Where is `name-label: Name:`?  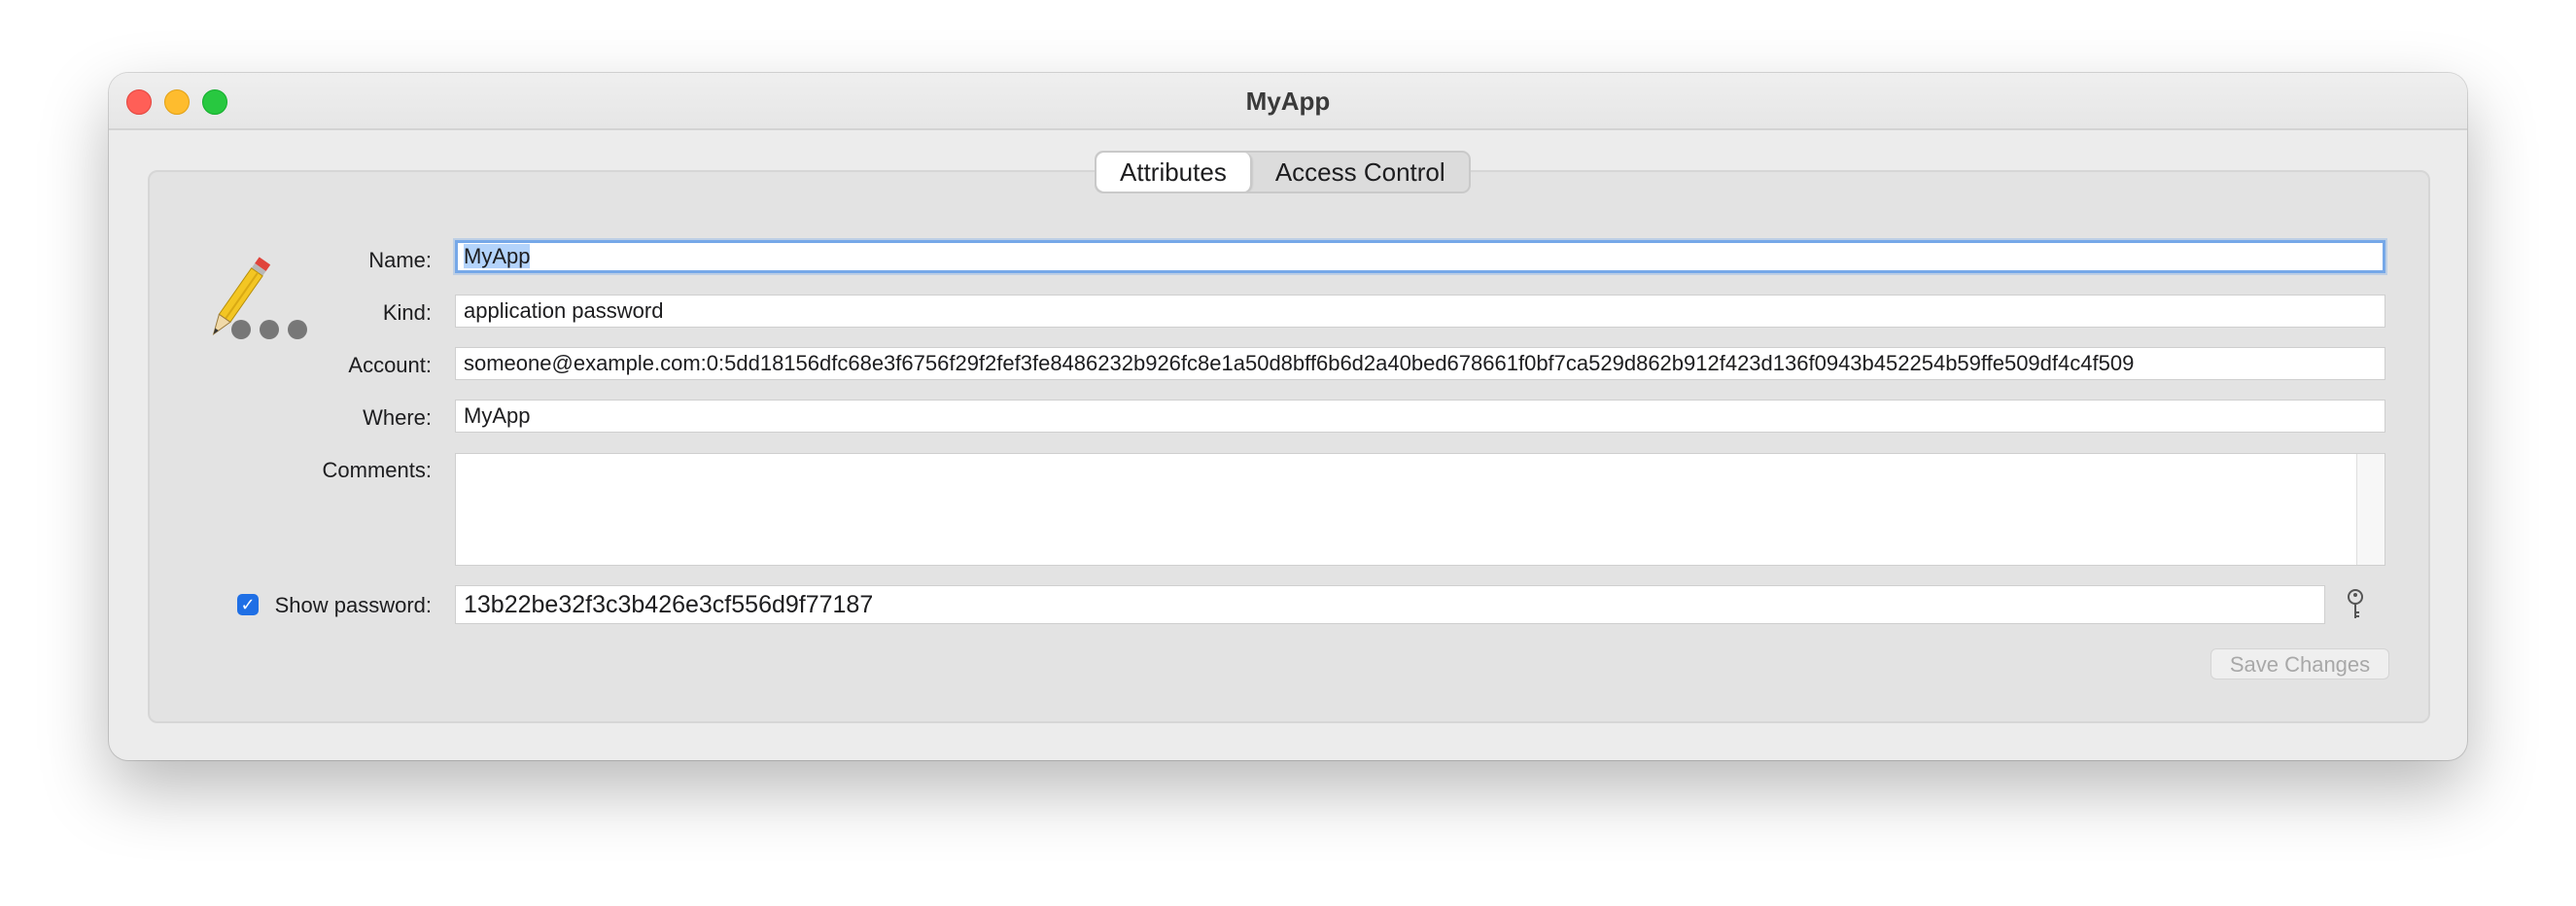 name-label: Name: is located at coordinates (400, 260).